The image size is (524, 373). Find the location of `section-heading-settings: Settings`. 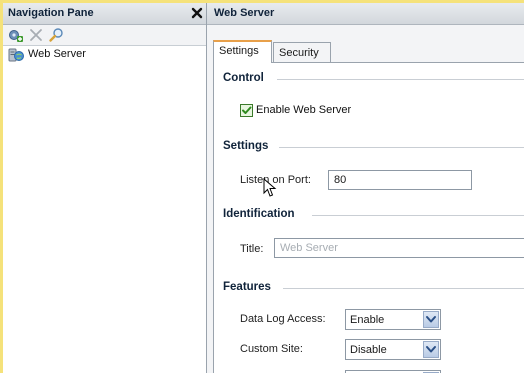

section-heading-settings: Settings is located at coordinates (246, 146).